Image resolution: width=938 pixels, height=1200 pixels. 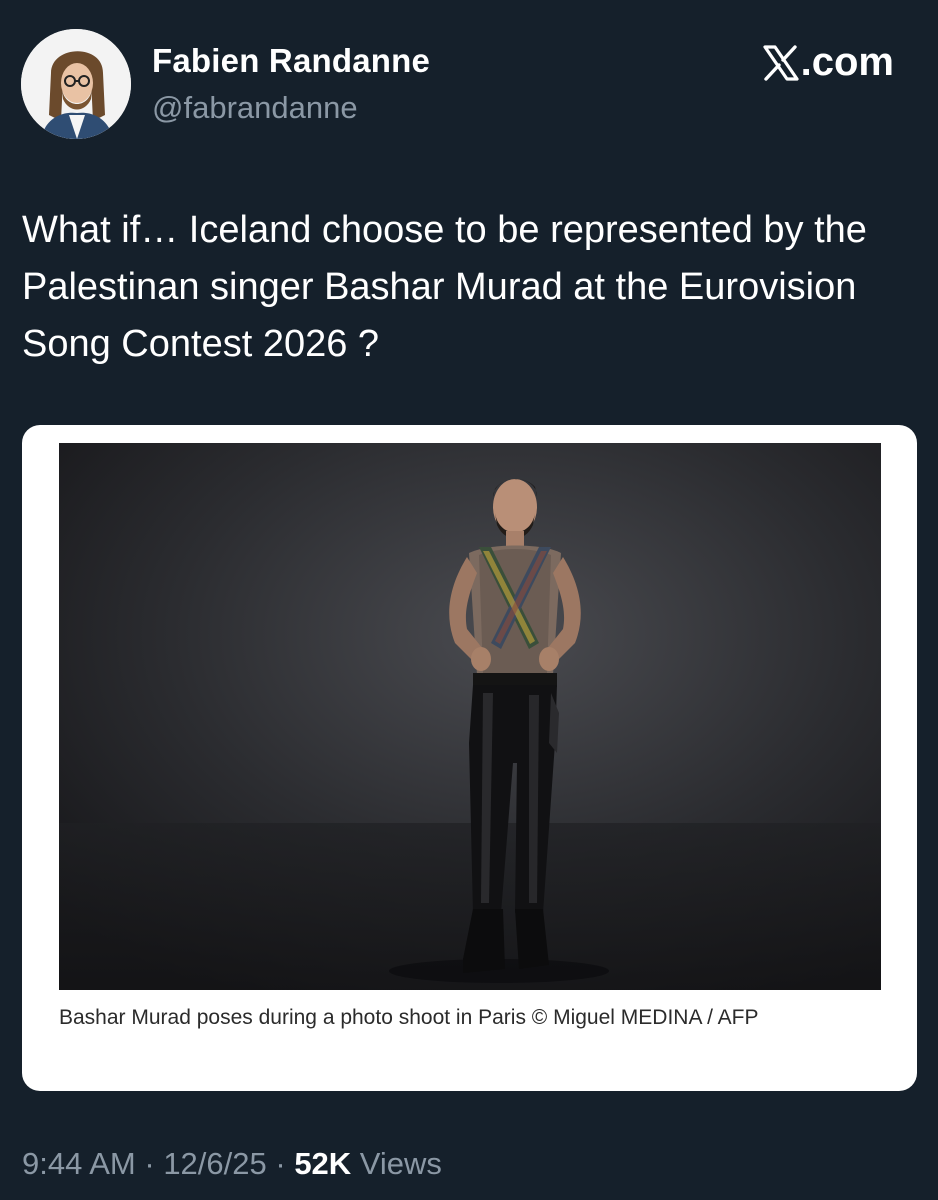 I want to click on x-com-brand: .com, so click(x=828, y=62).